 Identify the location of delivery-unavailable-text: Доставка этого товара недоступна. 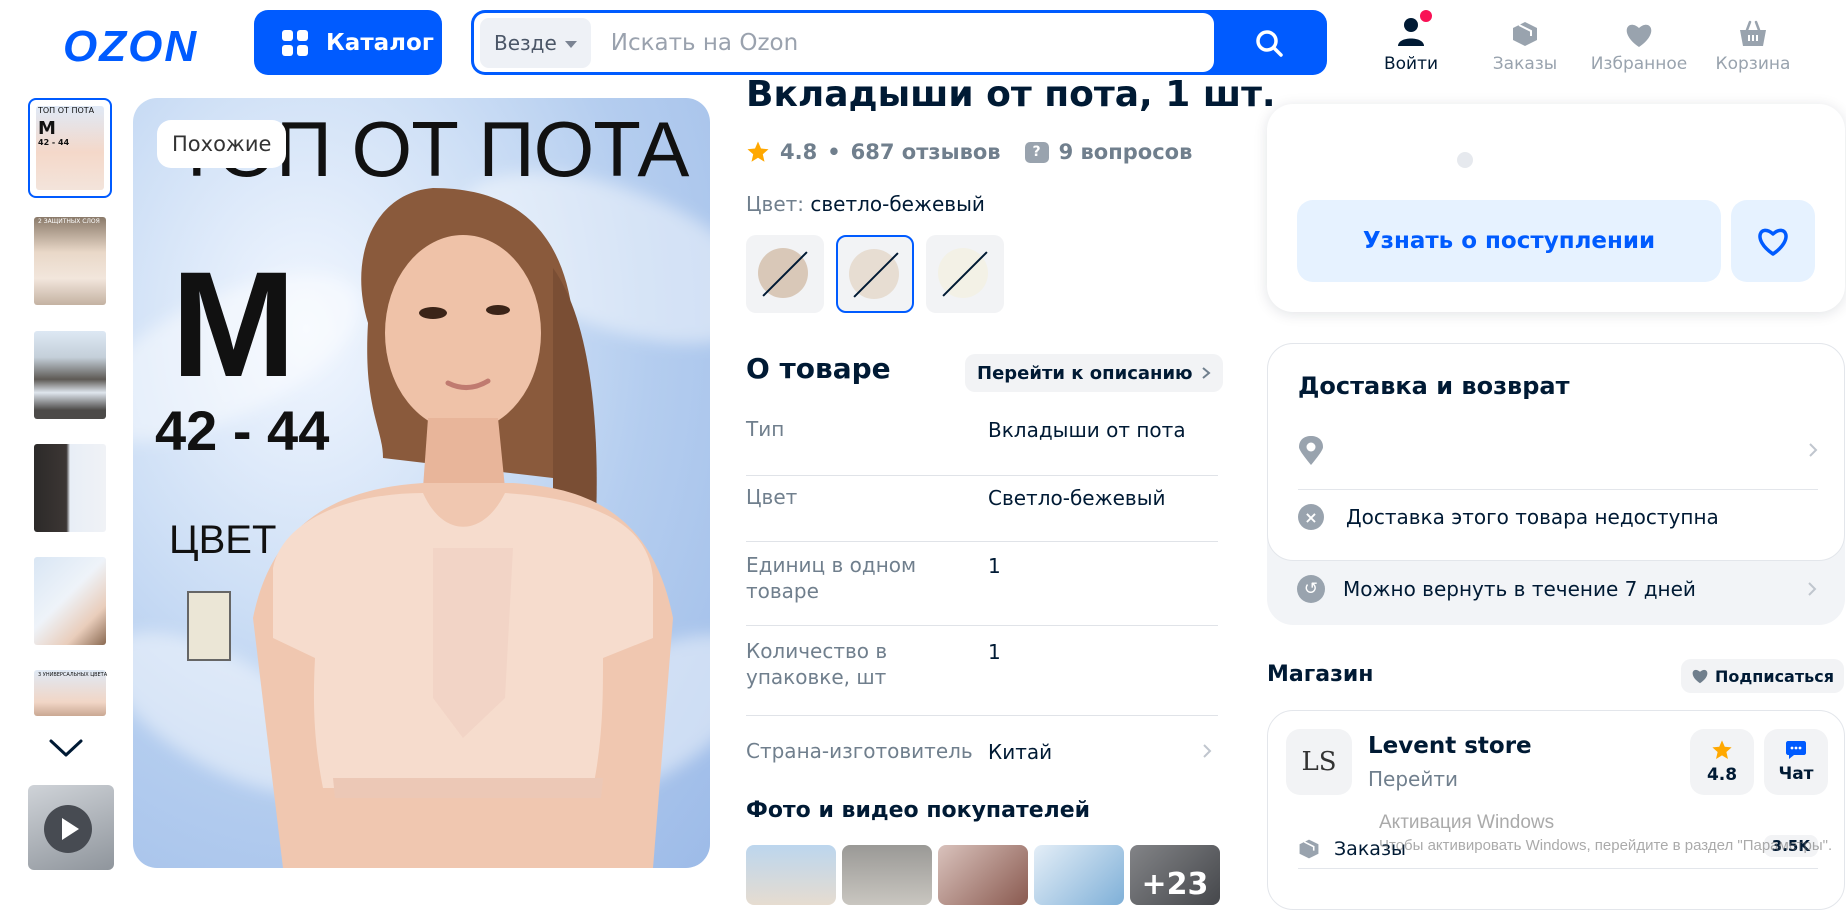
(1532, 517).